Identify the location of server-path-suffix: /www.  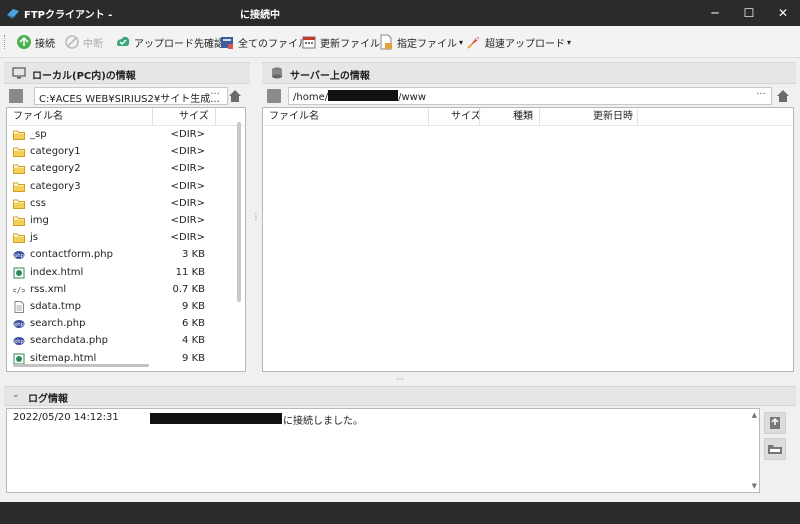
(412, 97).